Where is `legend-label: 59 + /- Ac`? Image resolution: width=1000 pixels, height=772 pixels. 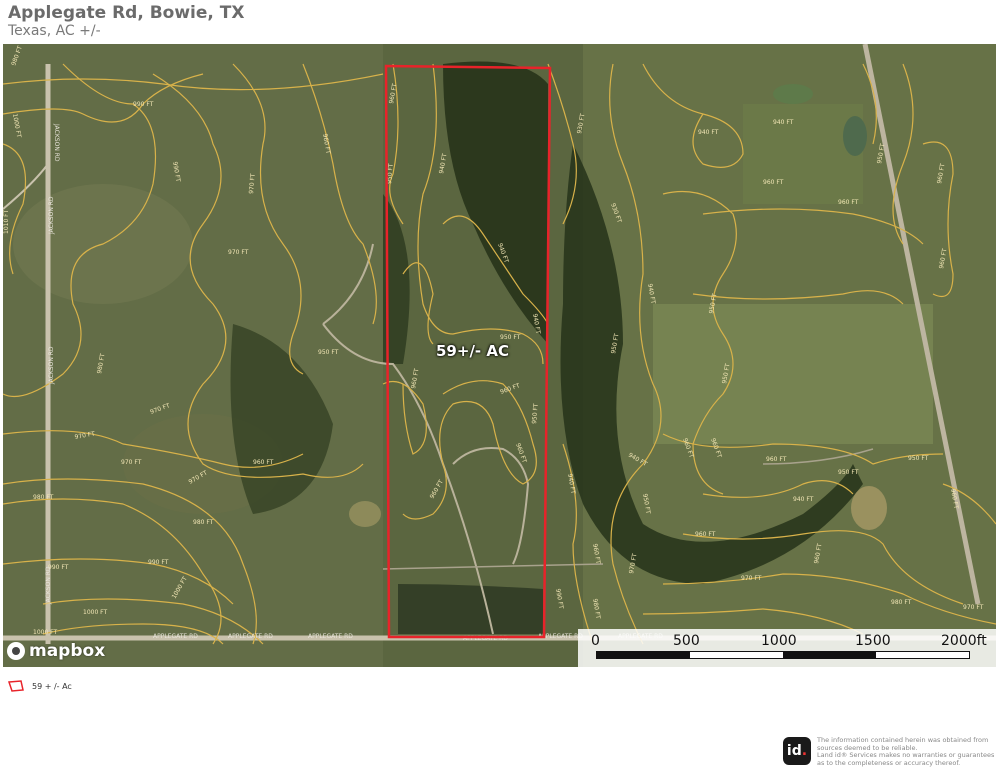
legend-label: 59 + /- Ac is located at coordinates (52, 686).